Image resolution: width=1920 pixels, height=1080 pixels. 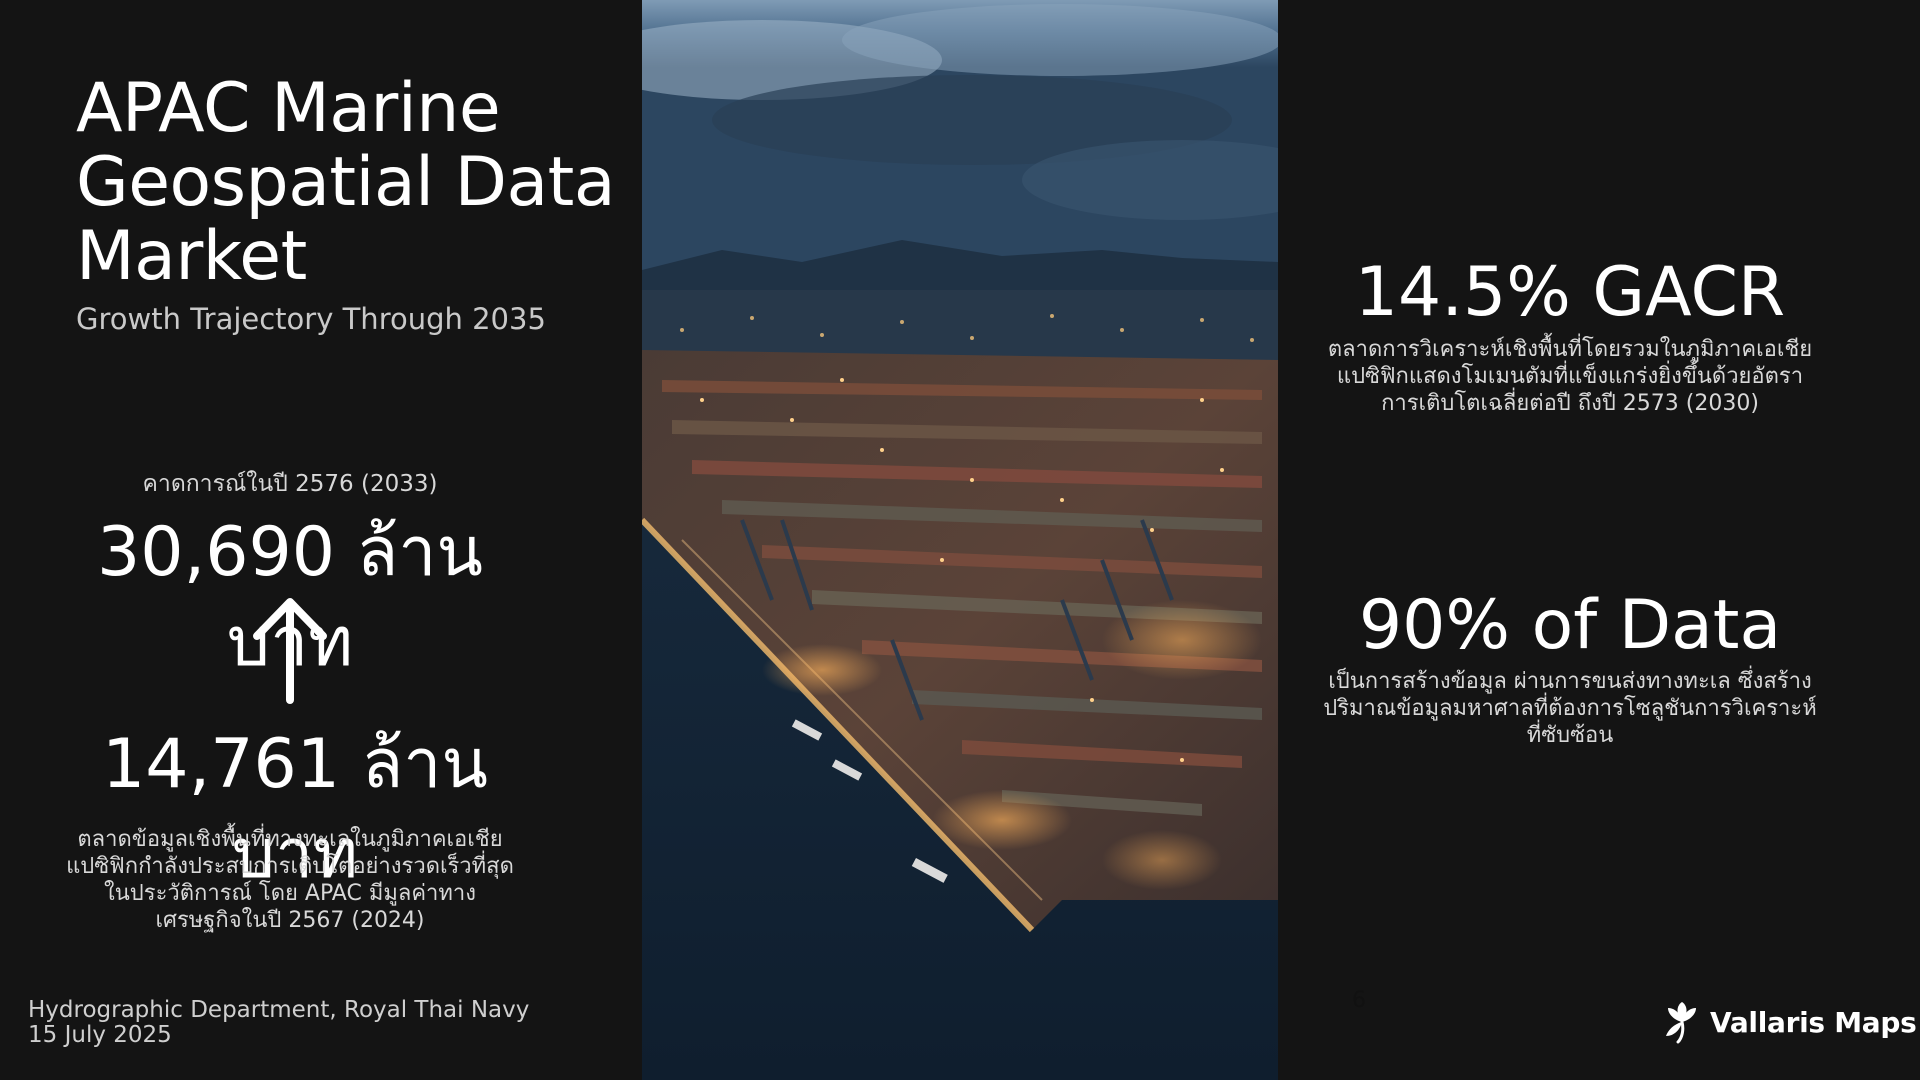 What do you see at coordinates (1813, 1022) in the screenshot?
I see `logo-text: Vallaris Maps` at bounding box center [1813, 1022].